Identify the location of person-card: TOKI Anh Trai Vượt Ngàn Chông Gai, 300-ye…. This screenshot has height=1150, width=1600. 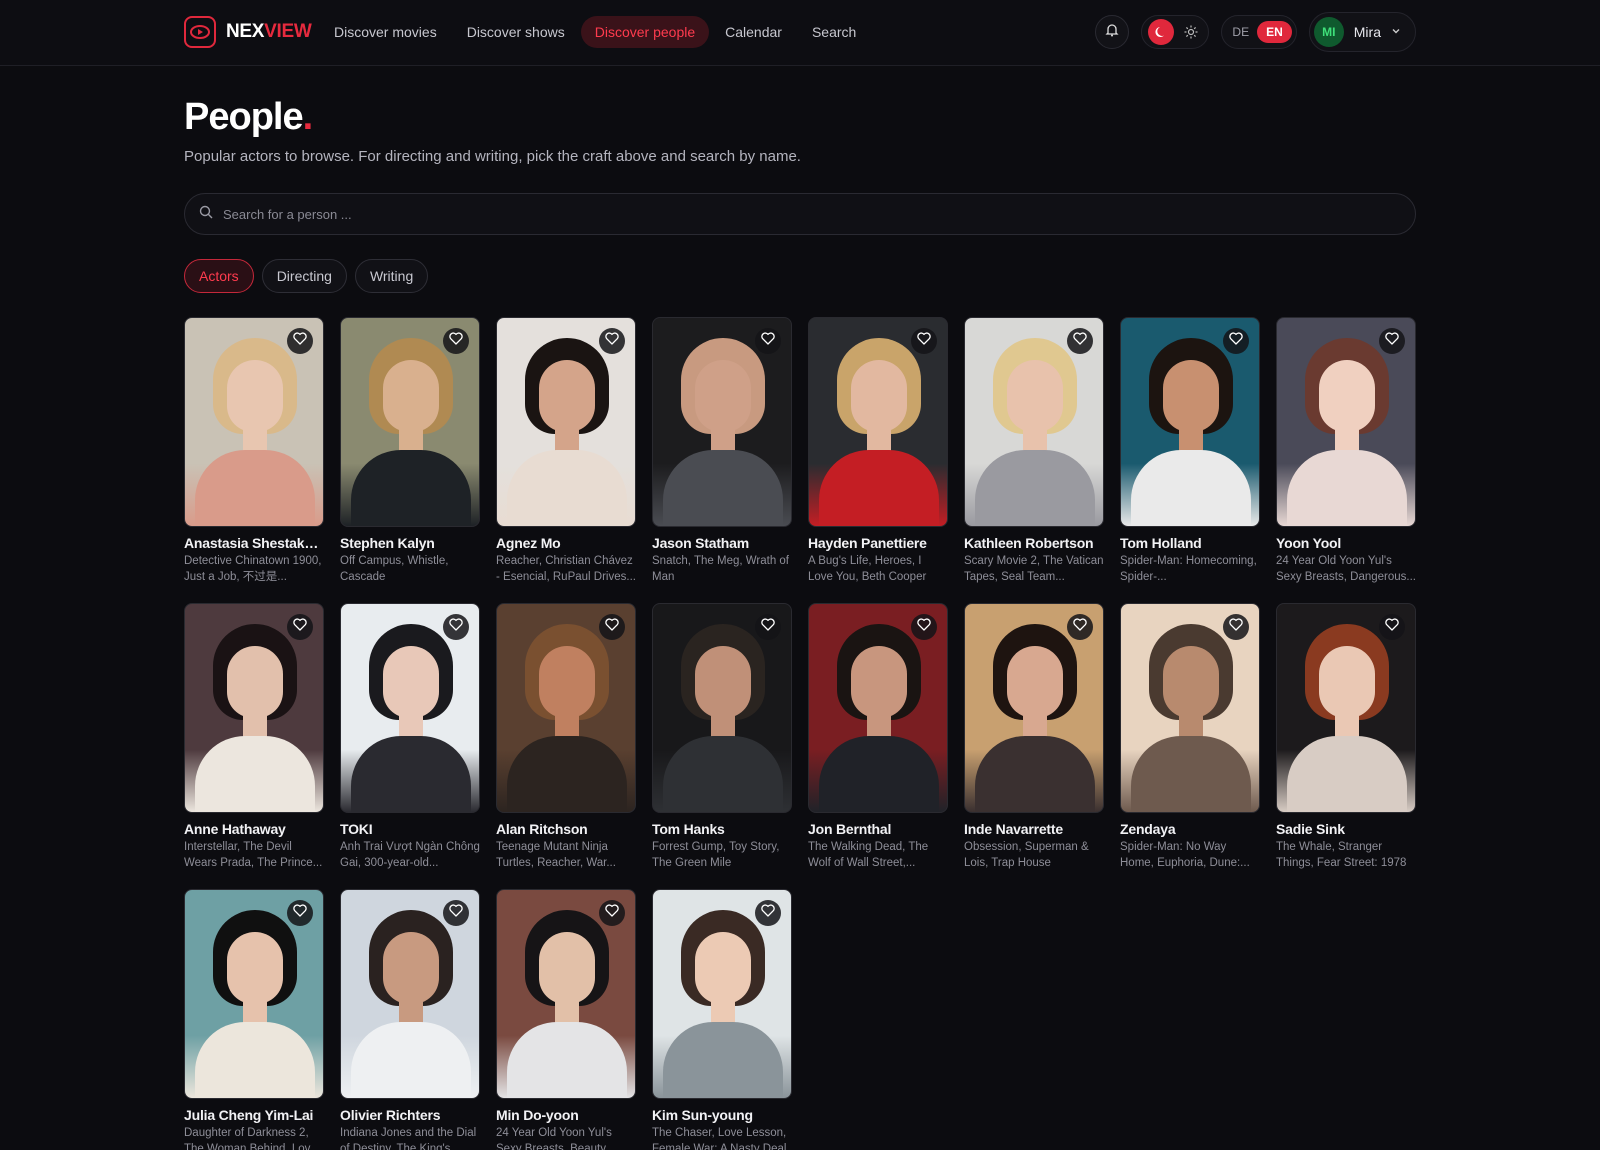
(410, 746).